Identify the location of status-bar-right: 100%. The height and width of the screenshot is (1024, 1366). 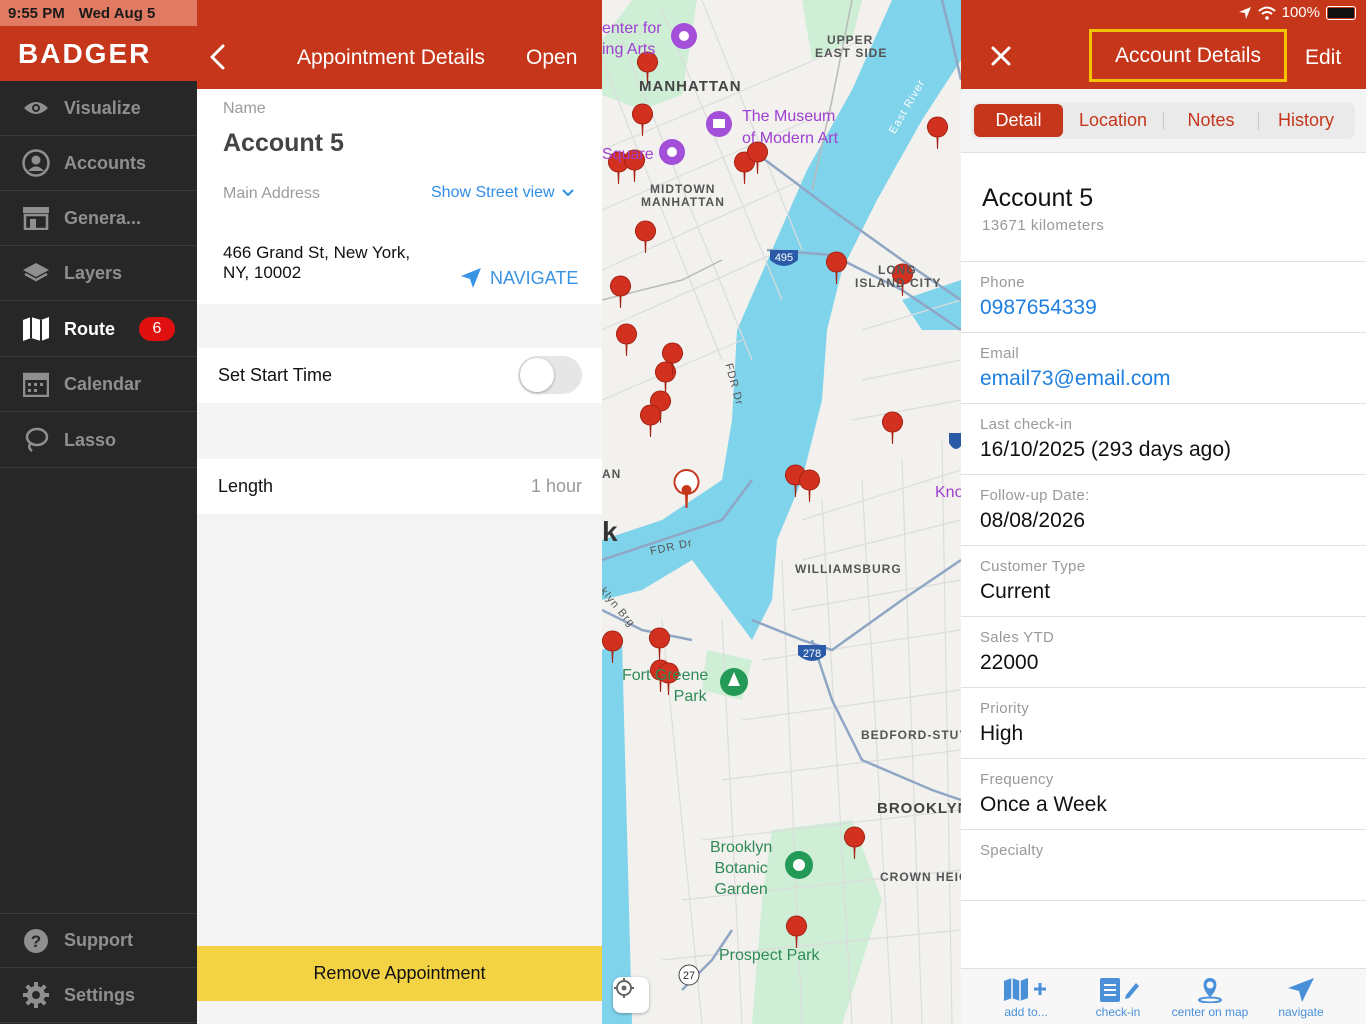
(1297, 12).